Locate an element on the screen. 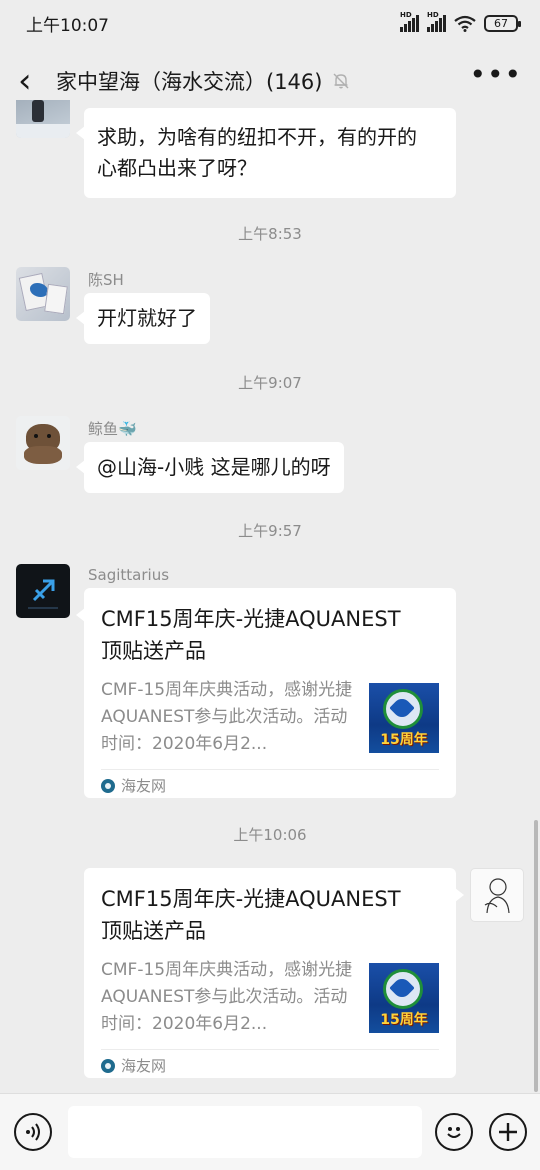  mute-bell-icon is located at coordinates (341, 81).